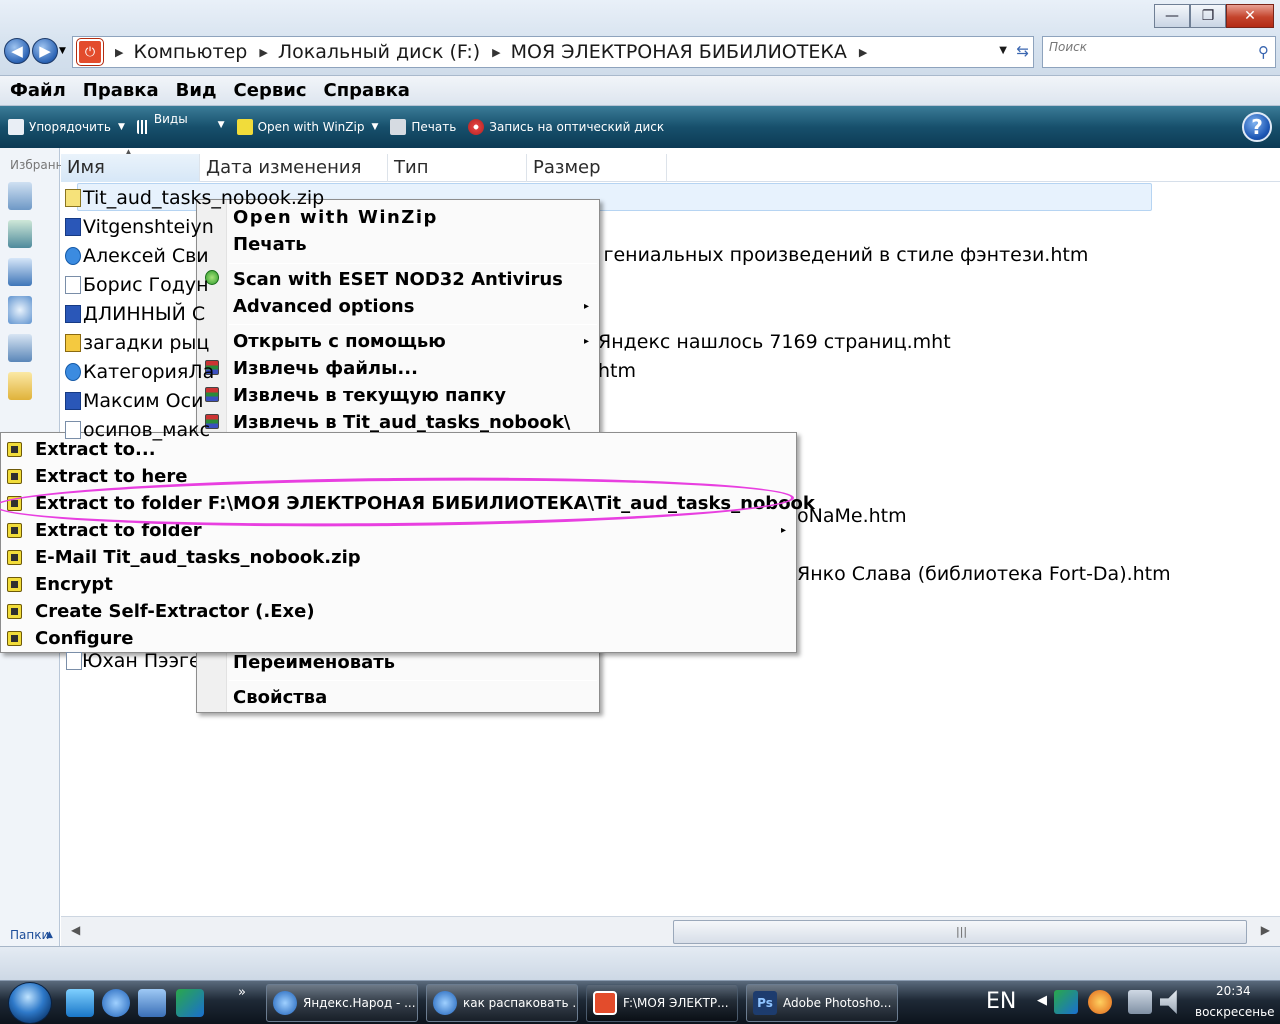 This screenshot has width=1280, height=1024. I want to click on switch-icon, so click(1066, 1002).